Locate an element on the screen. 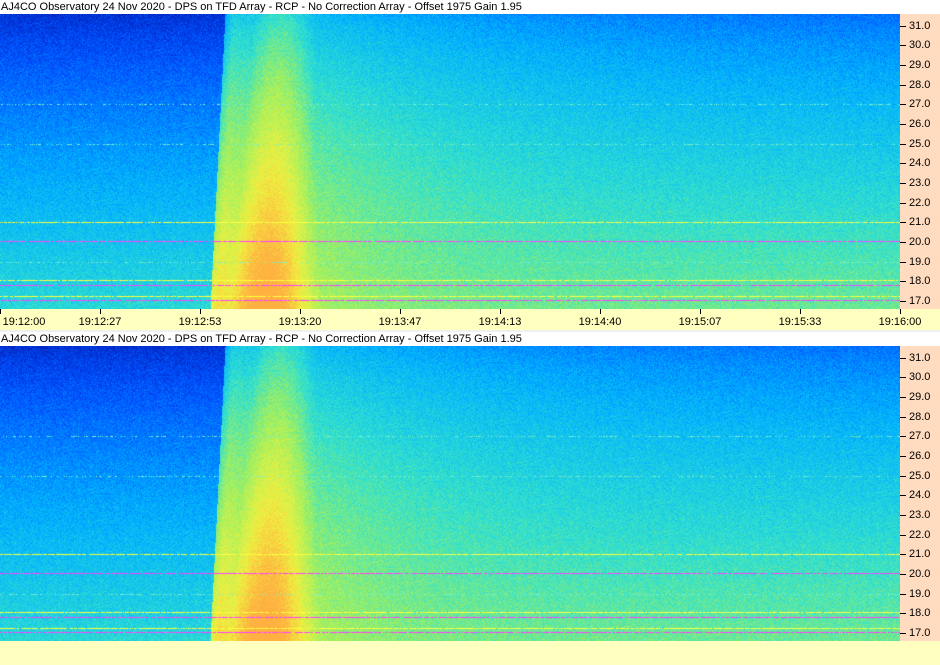 Image resolution: width=940 pixels, height=665 pixels. x-tick-label: 19:15:33 is located at coordinates (800, 322).